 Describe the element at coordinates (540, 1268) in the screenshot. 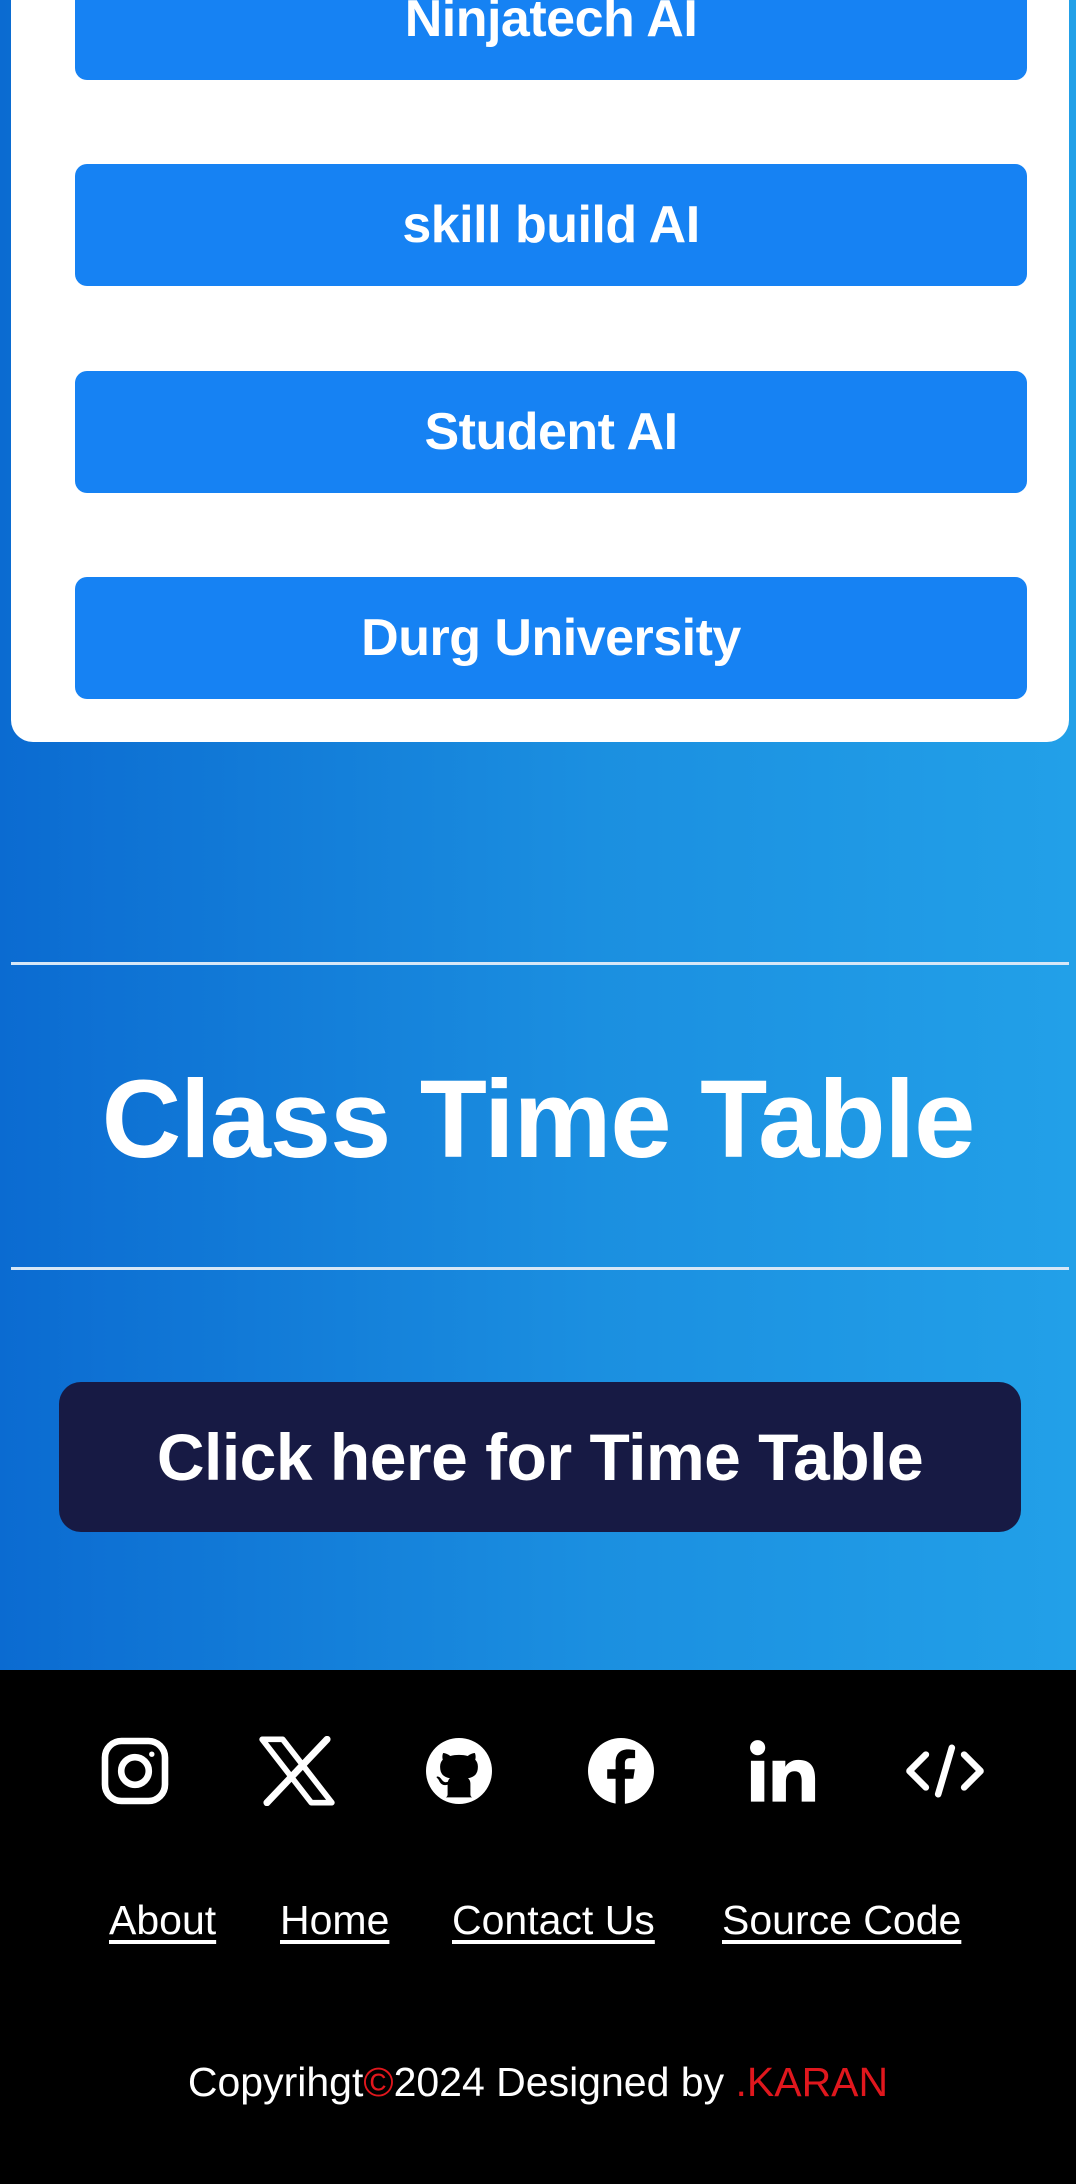

I see `bottom-divider` at that location.